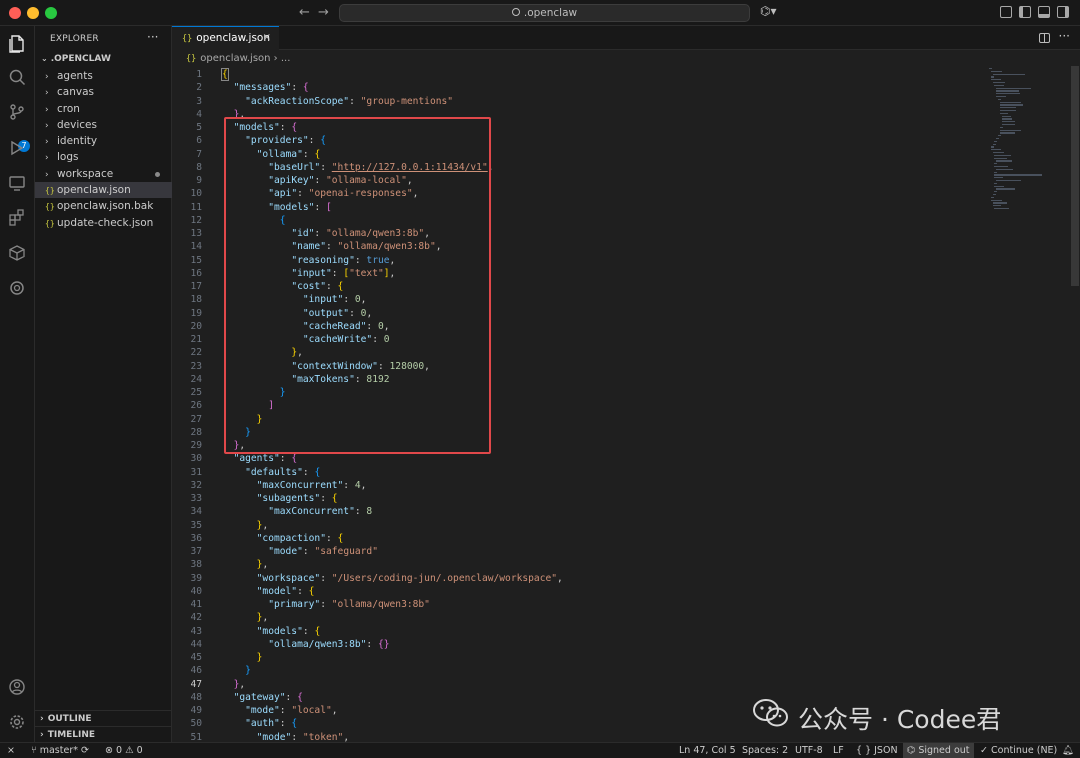 This screenshot has height=758, width=1080. Describe the element at coordinates (765, 750) in the screenshot. I see `indentation-status: Spaces: 2` at that location.